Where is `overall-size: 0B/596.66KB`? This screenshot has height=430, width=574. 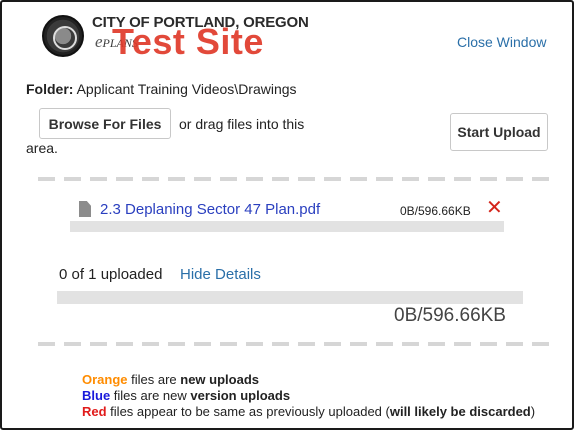
overall-size: 0B/596.66KB is located at coordinates (450, 315).